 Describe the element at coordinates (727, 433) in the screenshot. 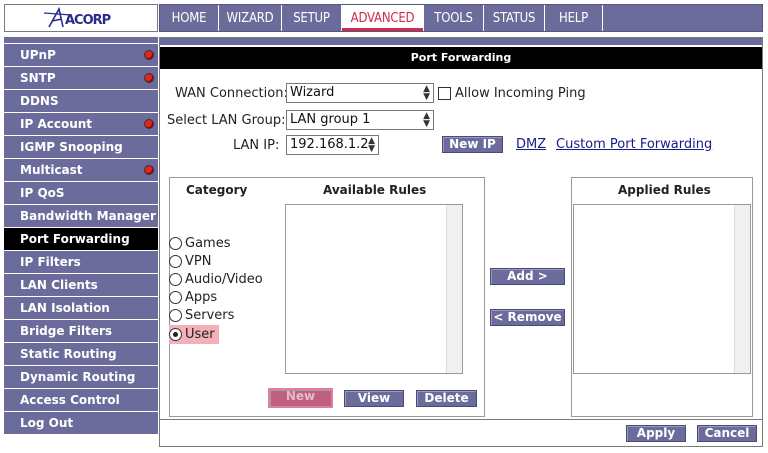

I see `cancel-button: Cancel` at that location.